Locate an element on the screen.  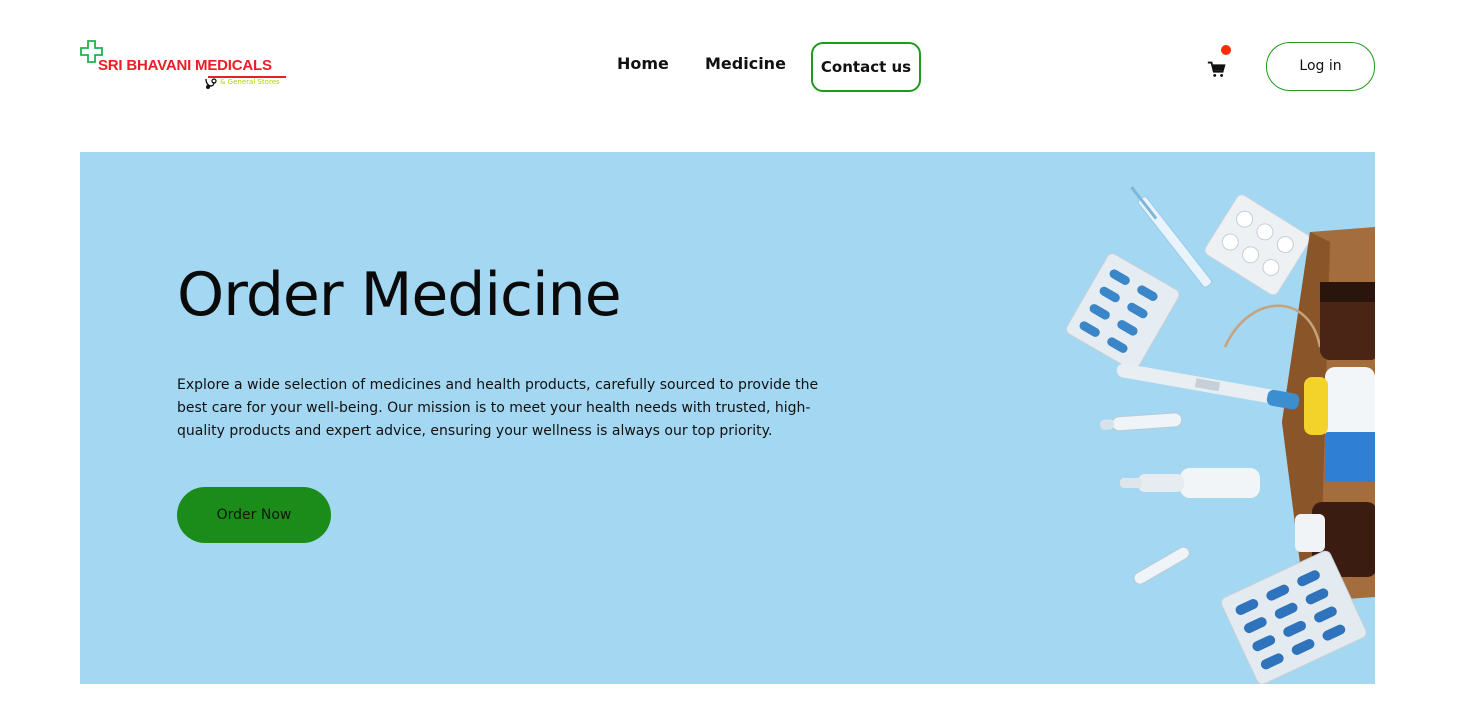
nav-home: Home is located at coordinates (643, 64).